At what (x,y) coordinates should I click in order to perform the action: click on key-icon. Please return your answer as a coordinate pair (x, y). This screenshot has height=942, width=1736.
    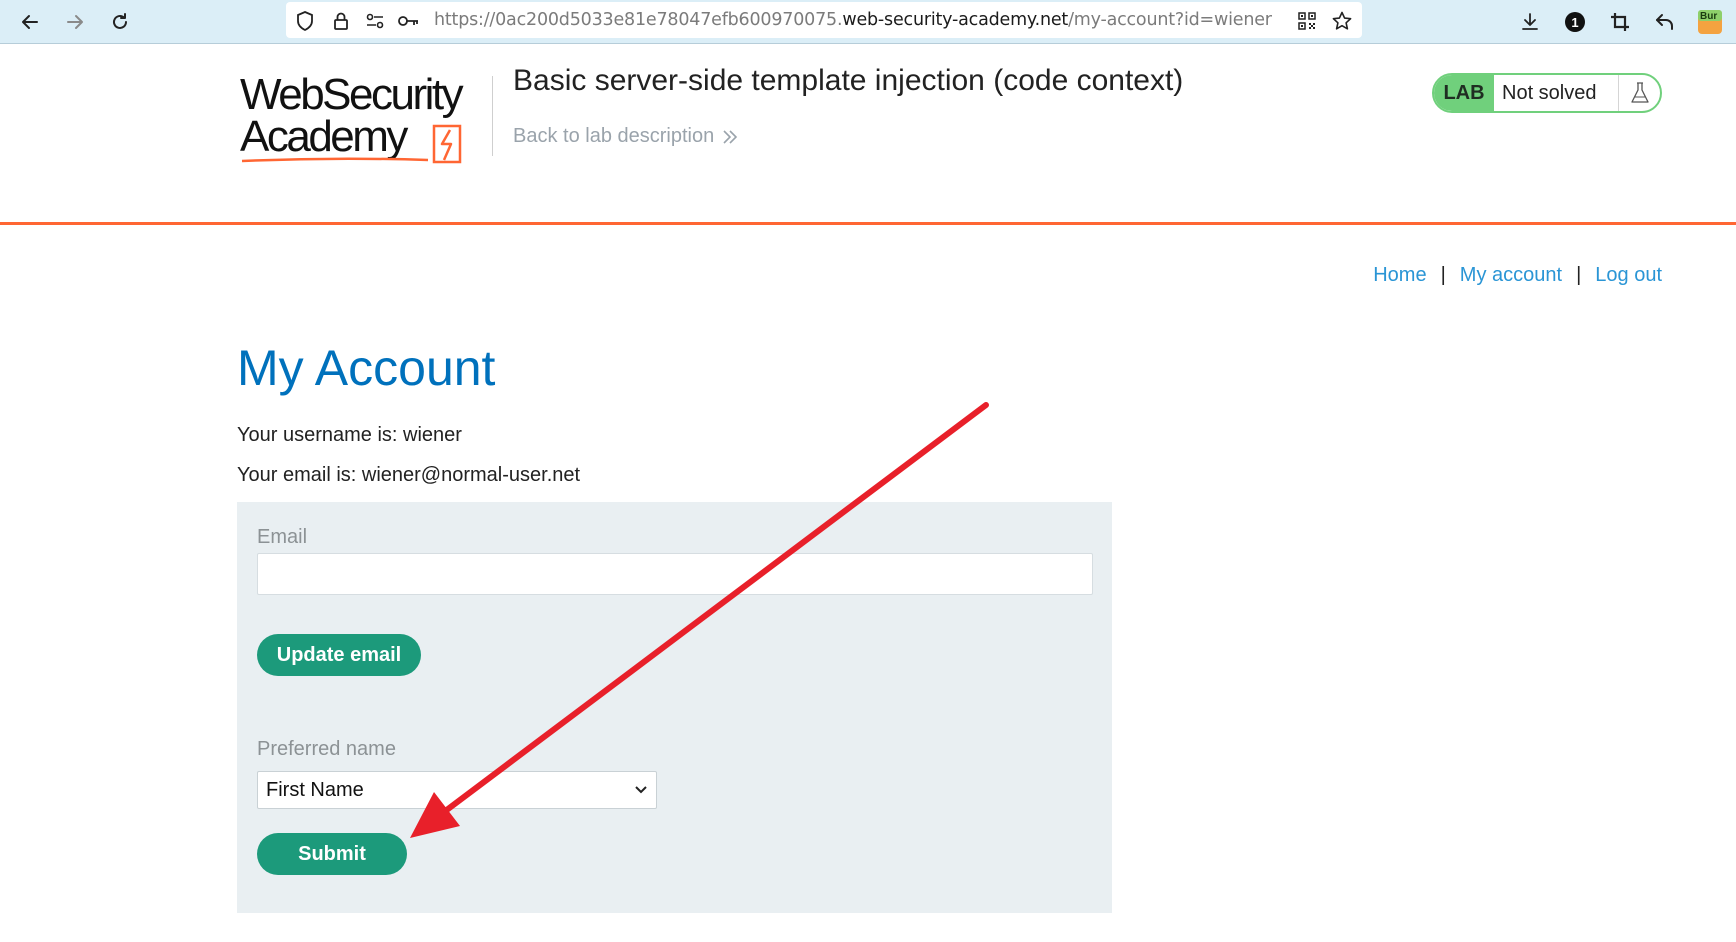
    Looking at the image, I should click on (409, 21).